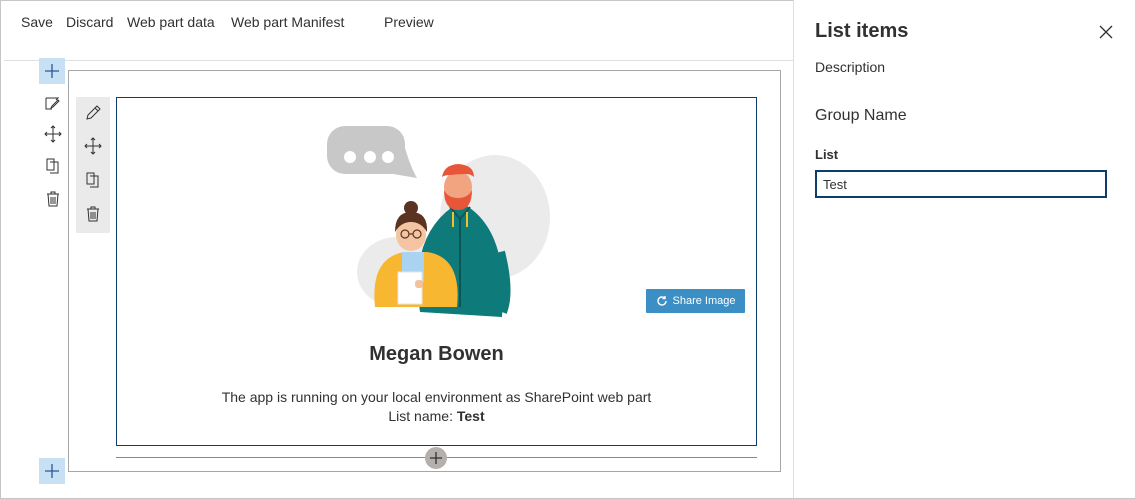  I want to click on share-image-button: Share Image, so click(695, 301).